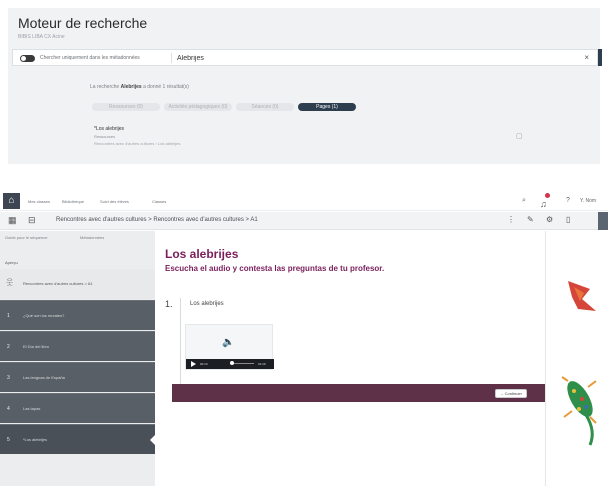 This screenshot has height=486, width=608. What do you see at coordinates (265, 107) in the screenshot?
I see `filter-sessions: Séances (0)` at bounding box center [265, 107].